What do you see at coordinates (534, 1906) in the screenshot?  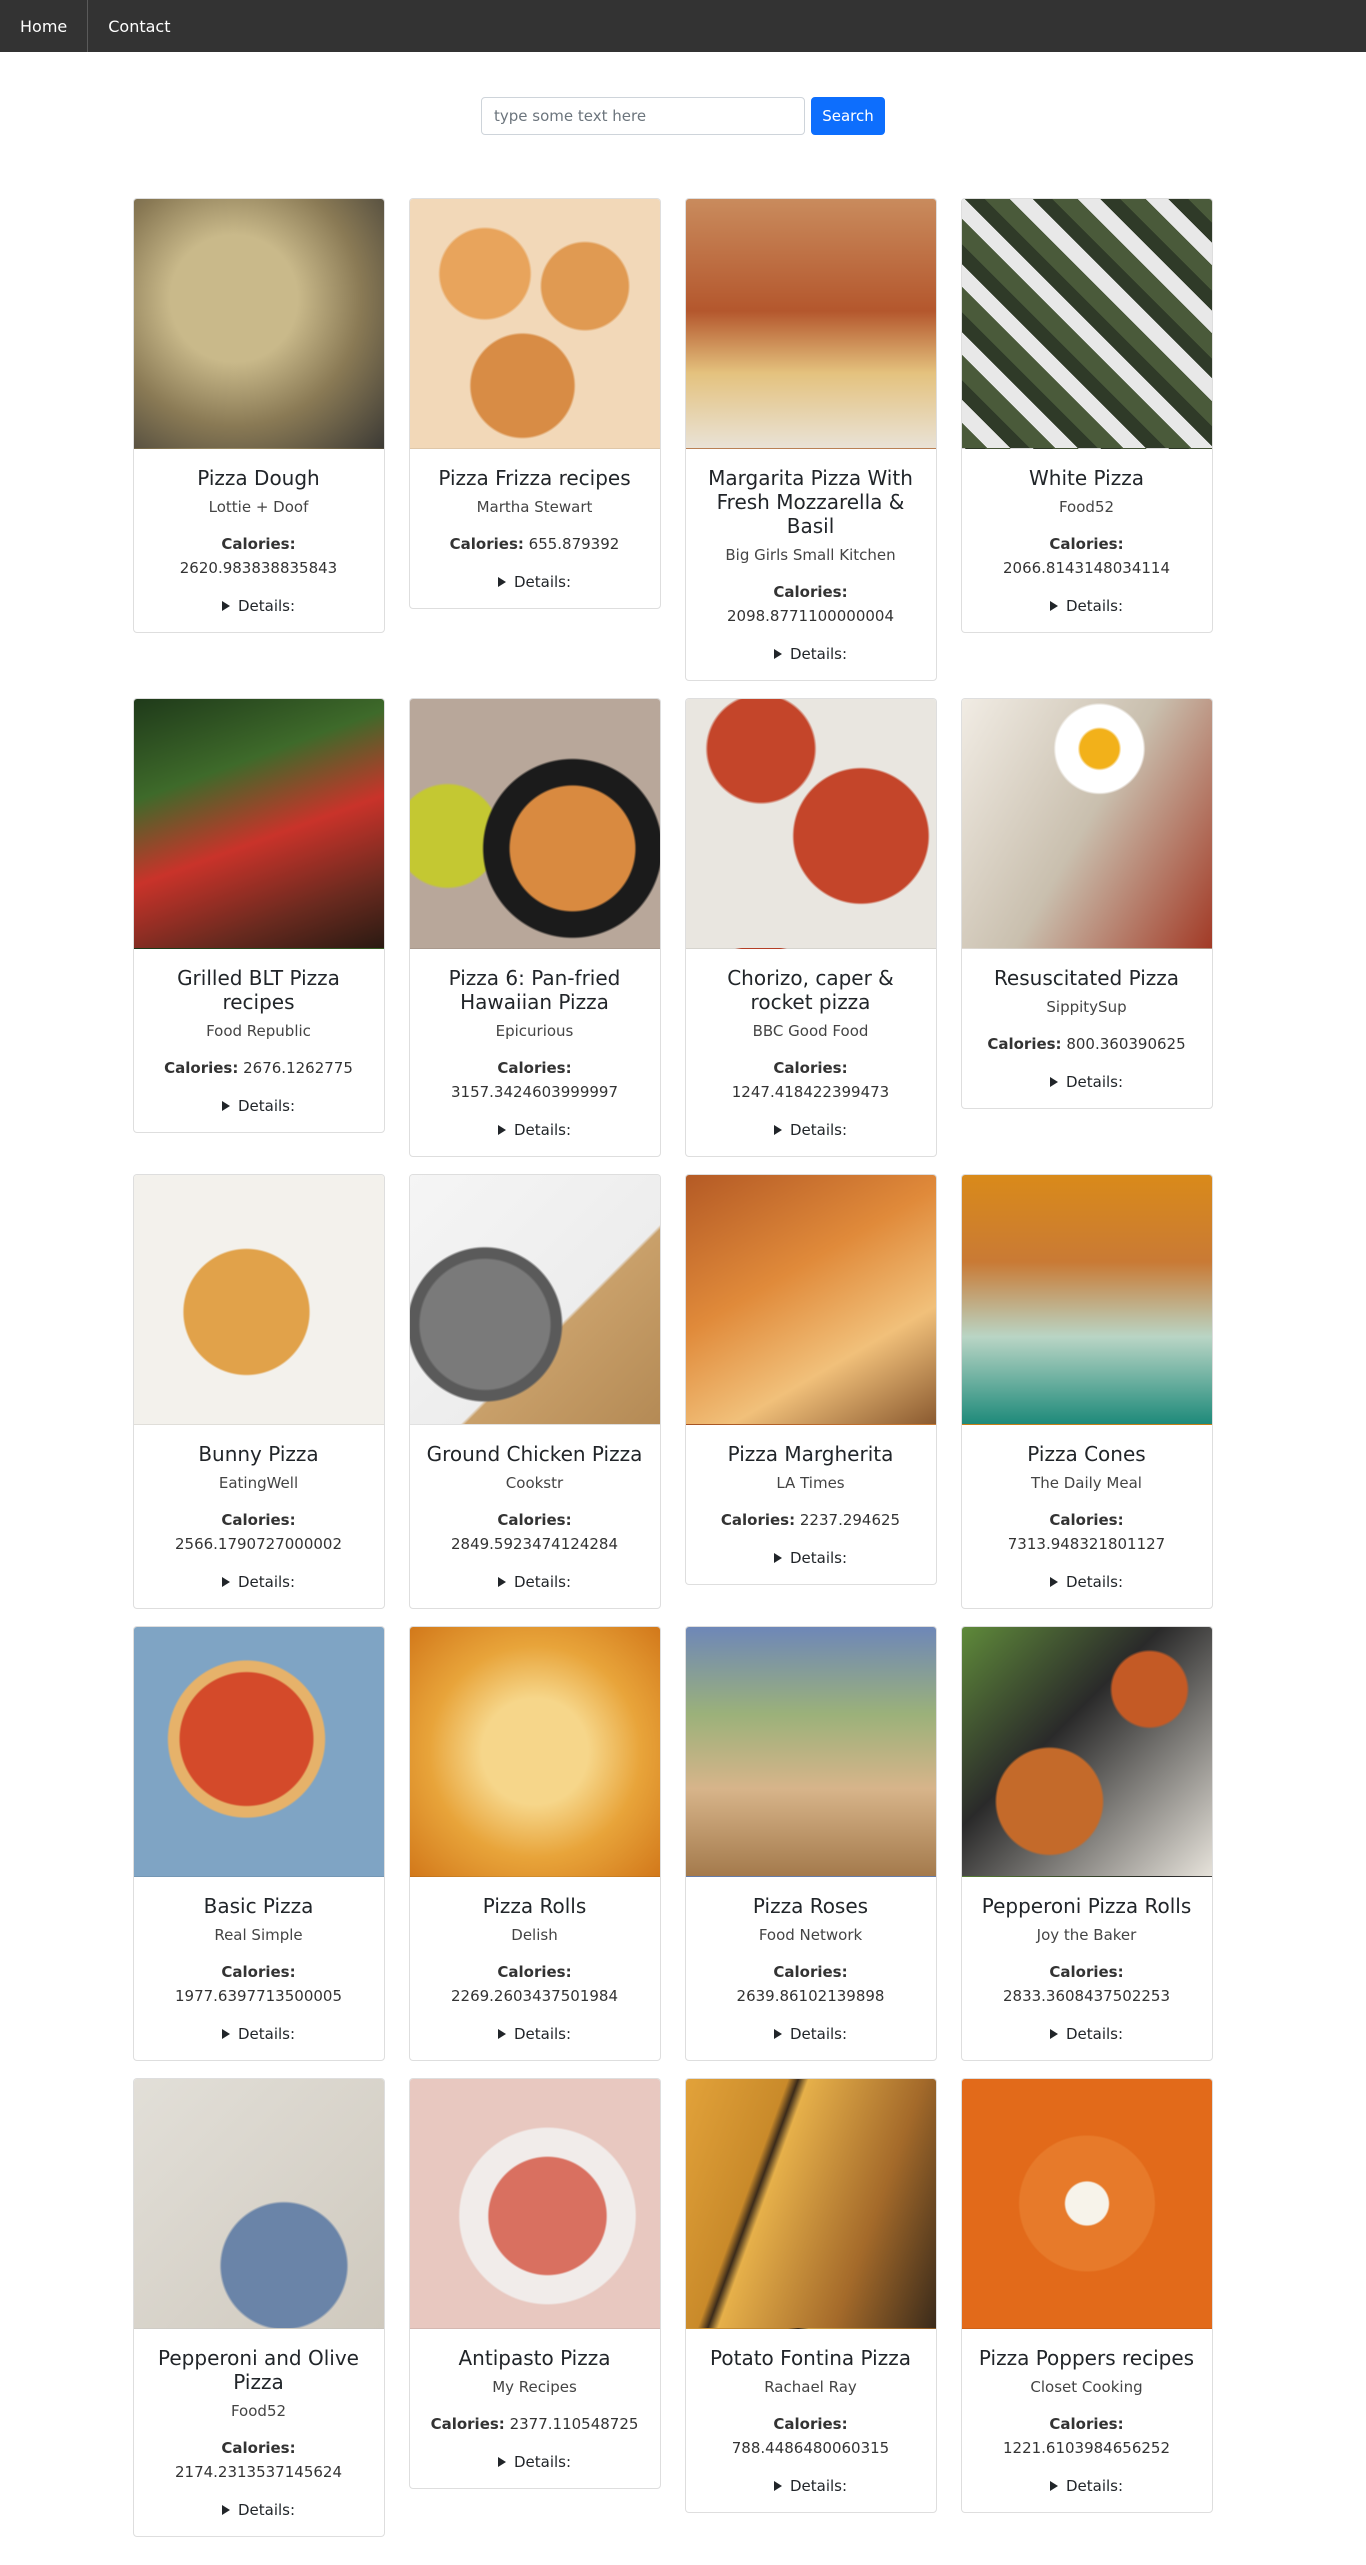 I see `recipe-title: Pizza Rolls` at bounding box center [534, 1906].